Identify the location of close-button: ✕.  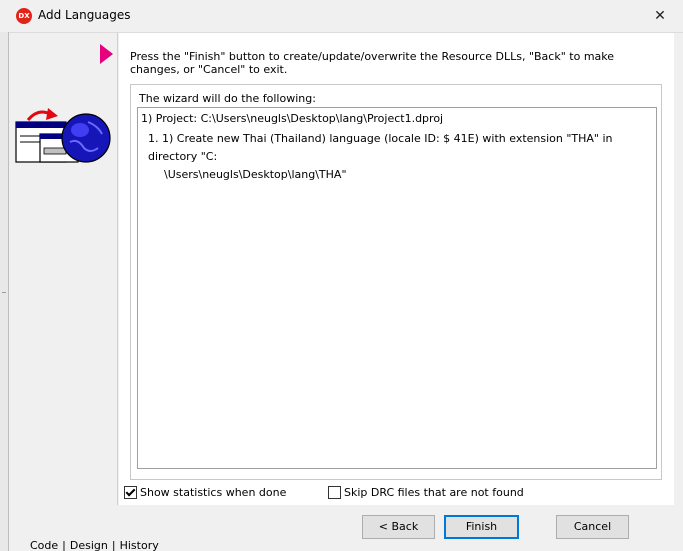
(660, 16).